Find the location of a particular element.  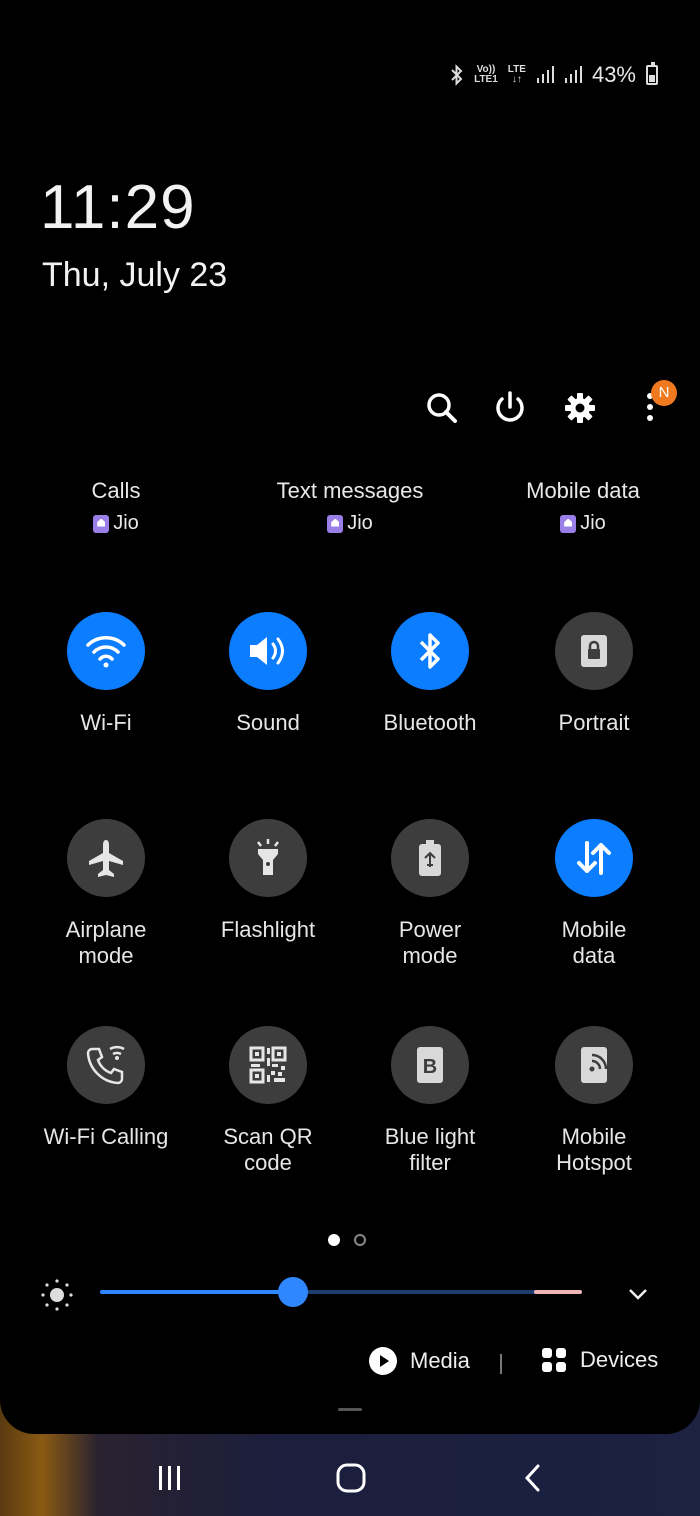

battery-percent: 43% is located at coordinates (613, 74).